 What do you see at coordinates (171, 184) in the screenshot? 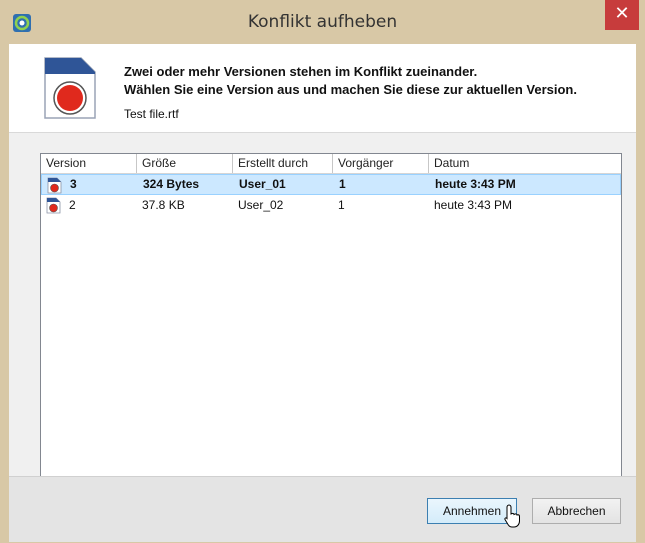
I see `cell-size: 324 Bytes` at bounding box center [171, 184].